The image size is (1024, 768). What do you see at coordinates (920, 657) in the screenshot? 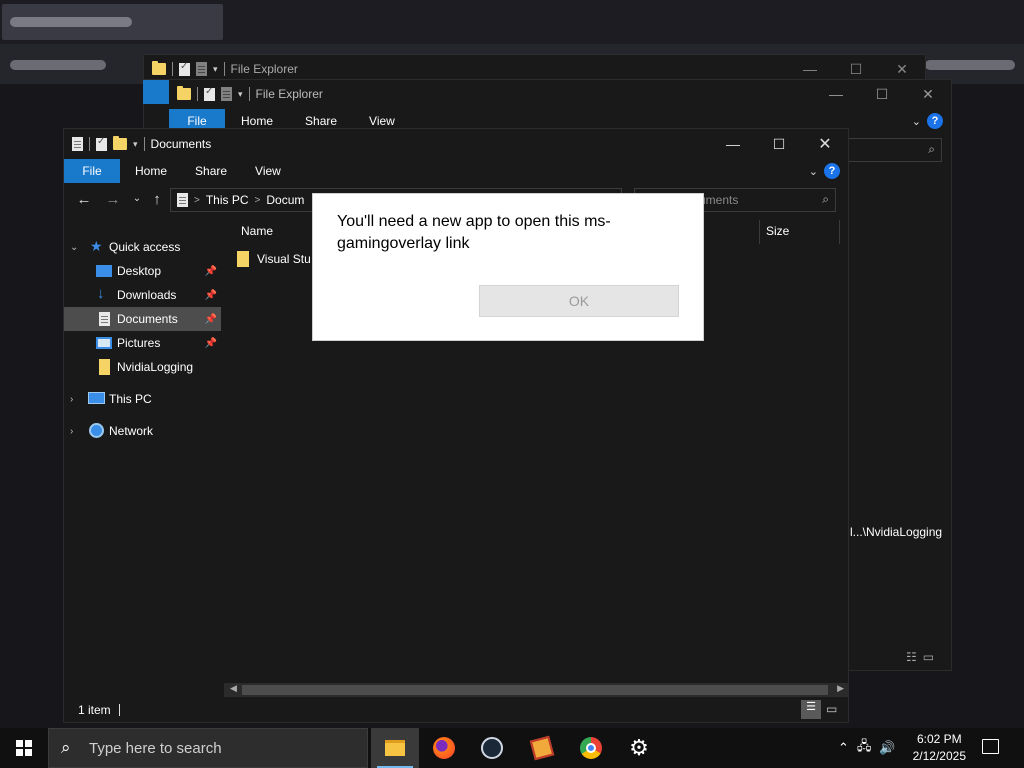
I see `view-buttons: ☷ ▭` at bounding box center [920, 657].